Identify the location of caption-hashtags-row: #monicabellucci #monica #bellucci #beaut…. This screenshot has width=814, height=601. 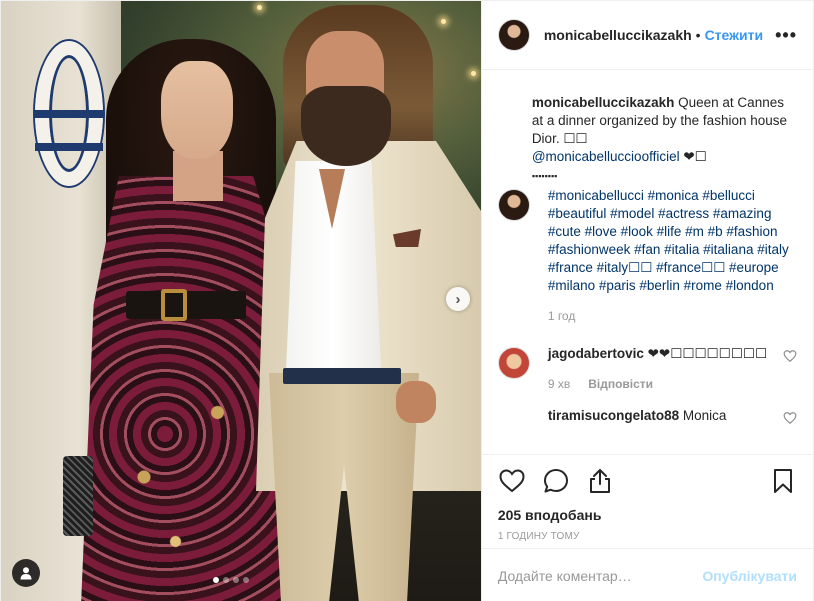
(647, 256).